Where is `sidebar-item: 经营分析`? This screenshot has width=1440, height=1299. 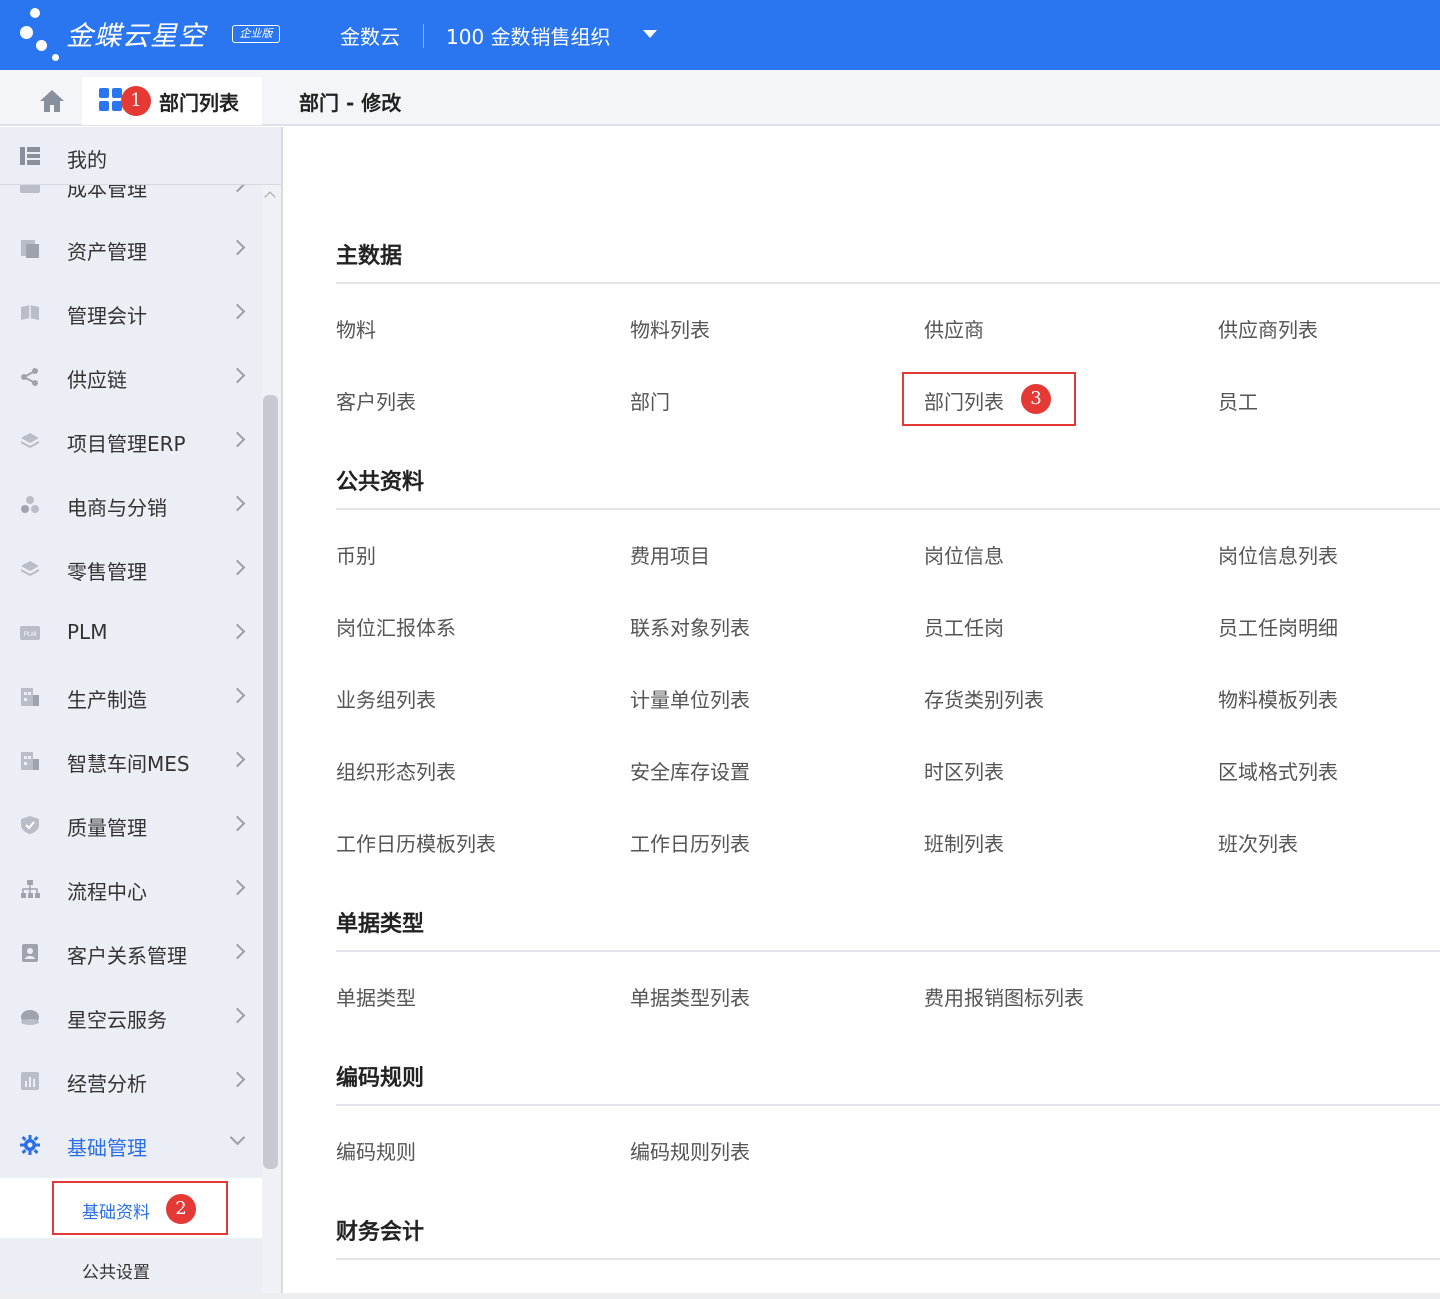
sidebar-item: 经营分析 is located at coordinates (131, 1082).